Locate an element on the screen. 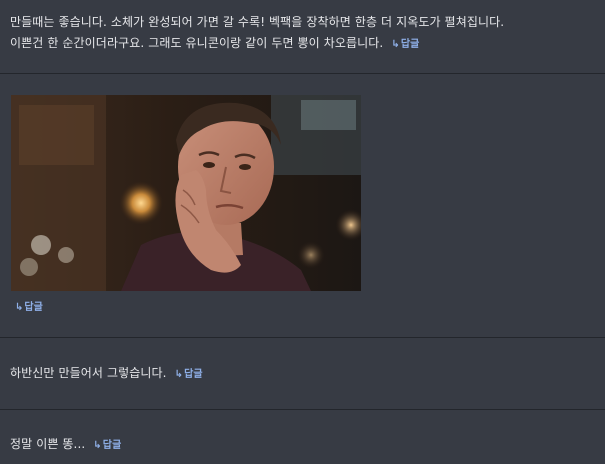 This screenshot has width=605, height=464. comment-3-text-wrap: 하반신만 만들어서 그렇습니다. ↳답글 is located at coordinates (302, 374).